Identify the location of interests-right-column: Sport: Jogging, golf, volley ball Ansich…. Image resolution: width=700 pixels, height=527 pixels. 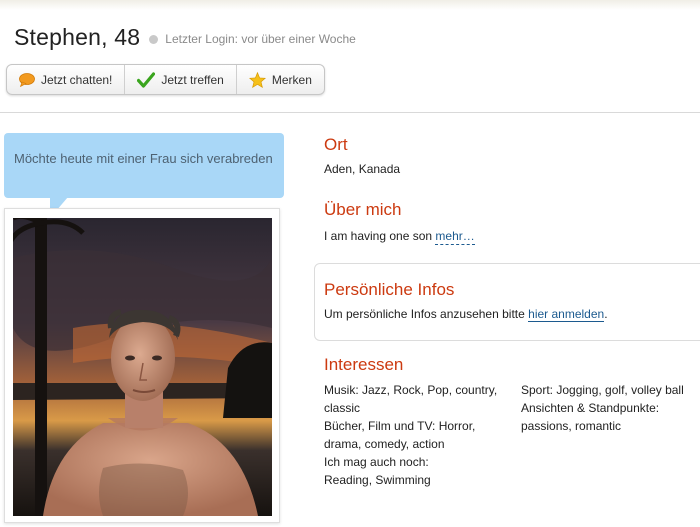
(610, 408).